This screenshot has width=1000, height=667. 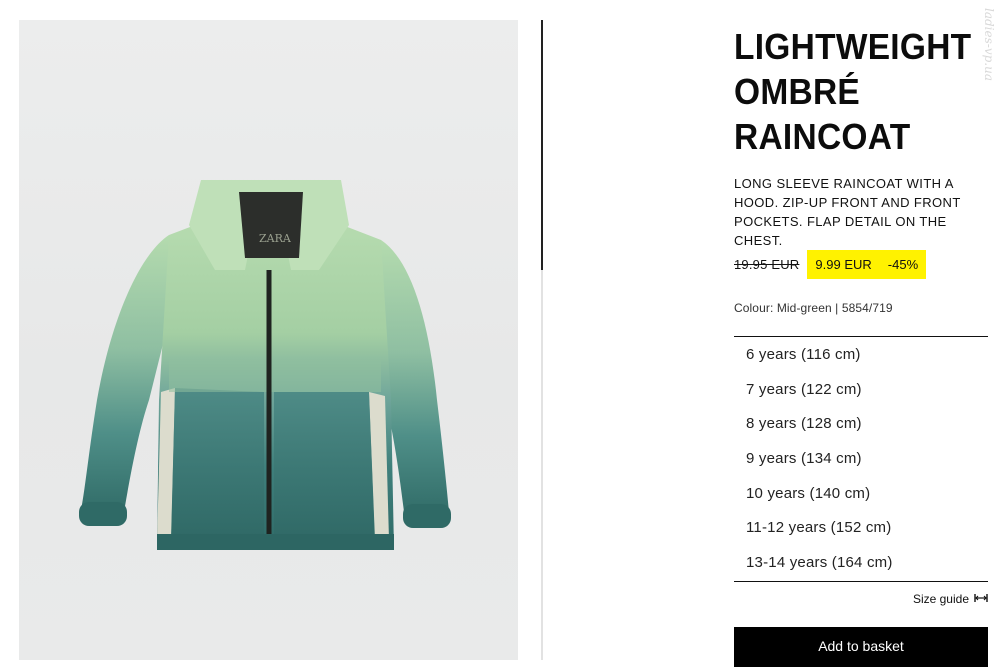 I want to click on size-guide-label: Size guide, so click(x=940, y=599).